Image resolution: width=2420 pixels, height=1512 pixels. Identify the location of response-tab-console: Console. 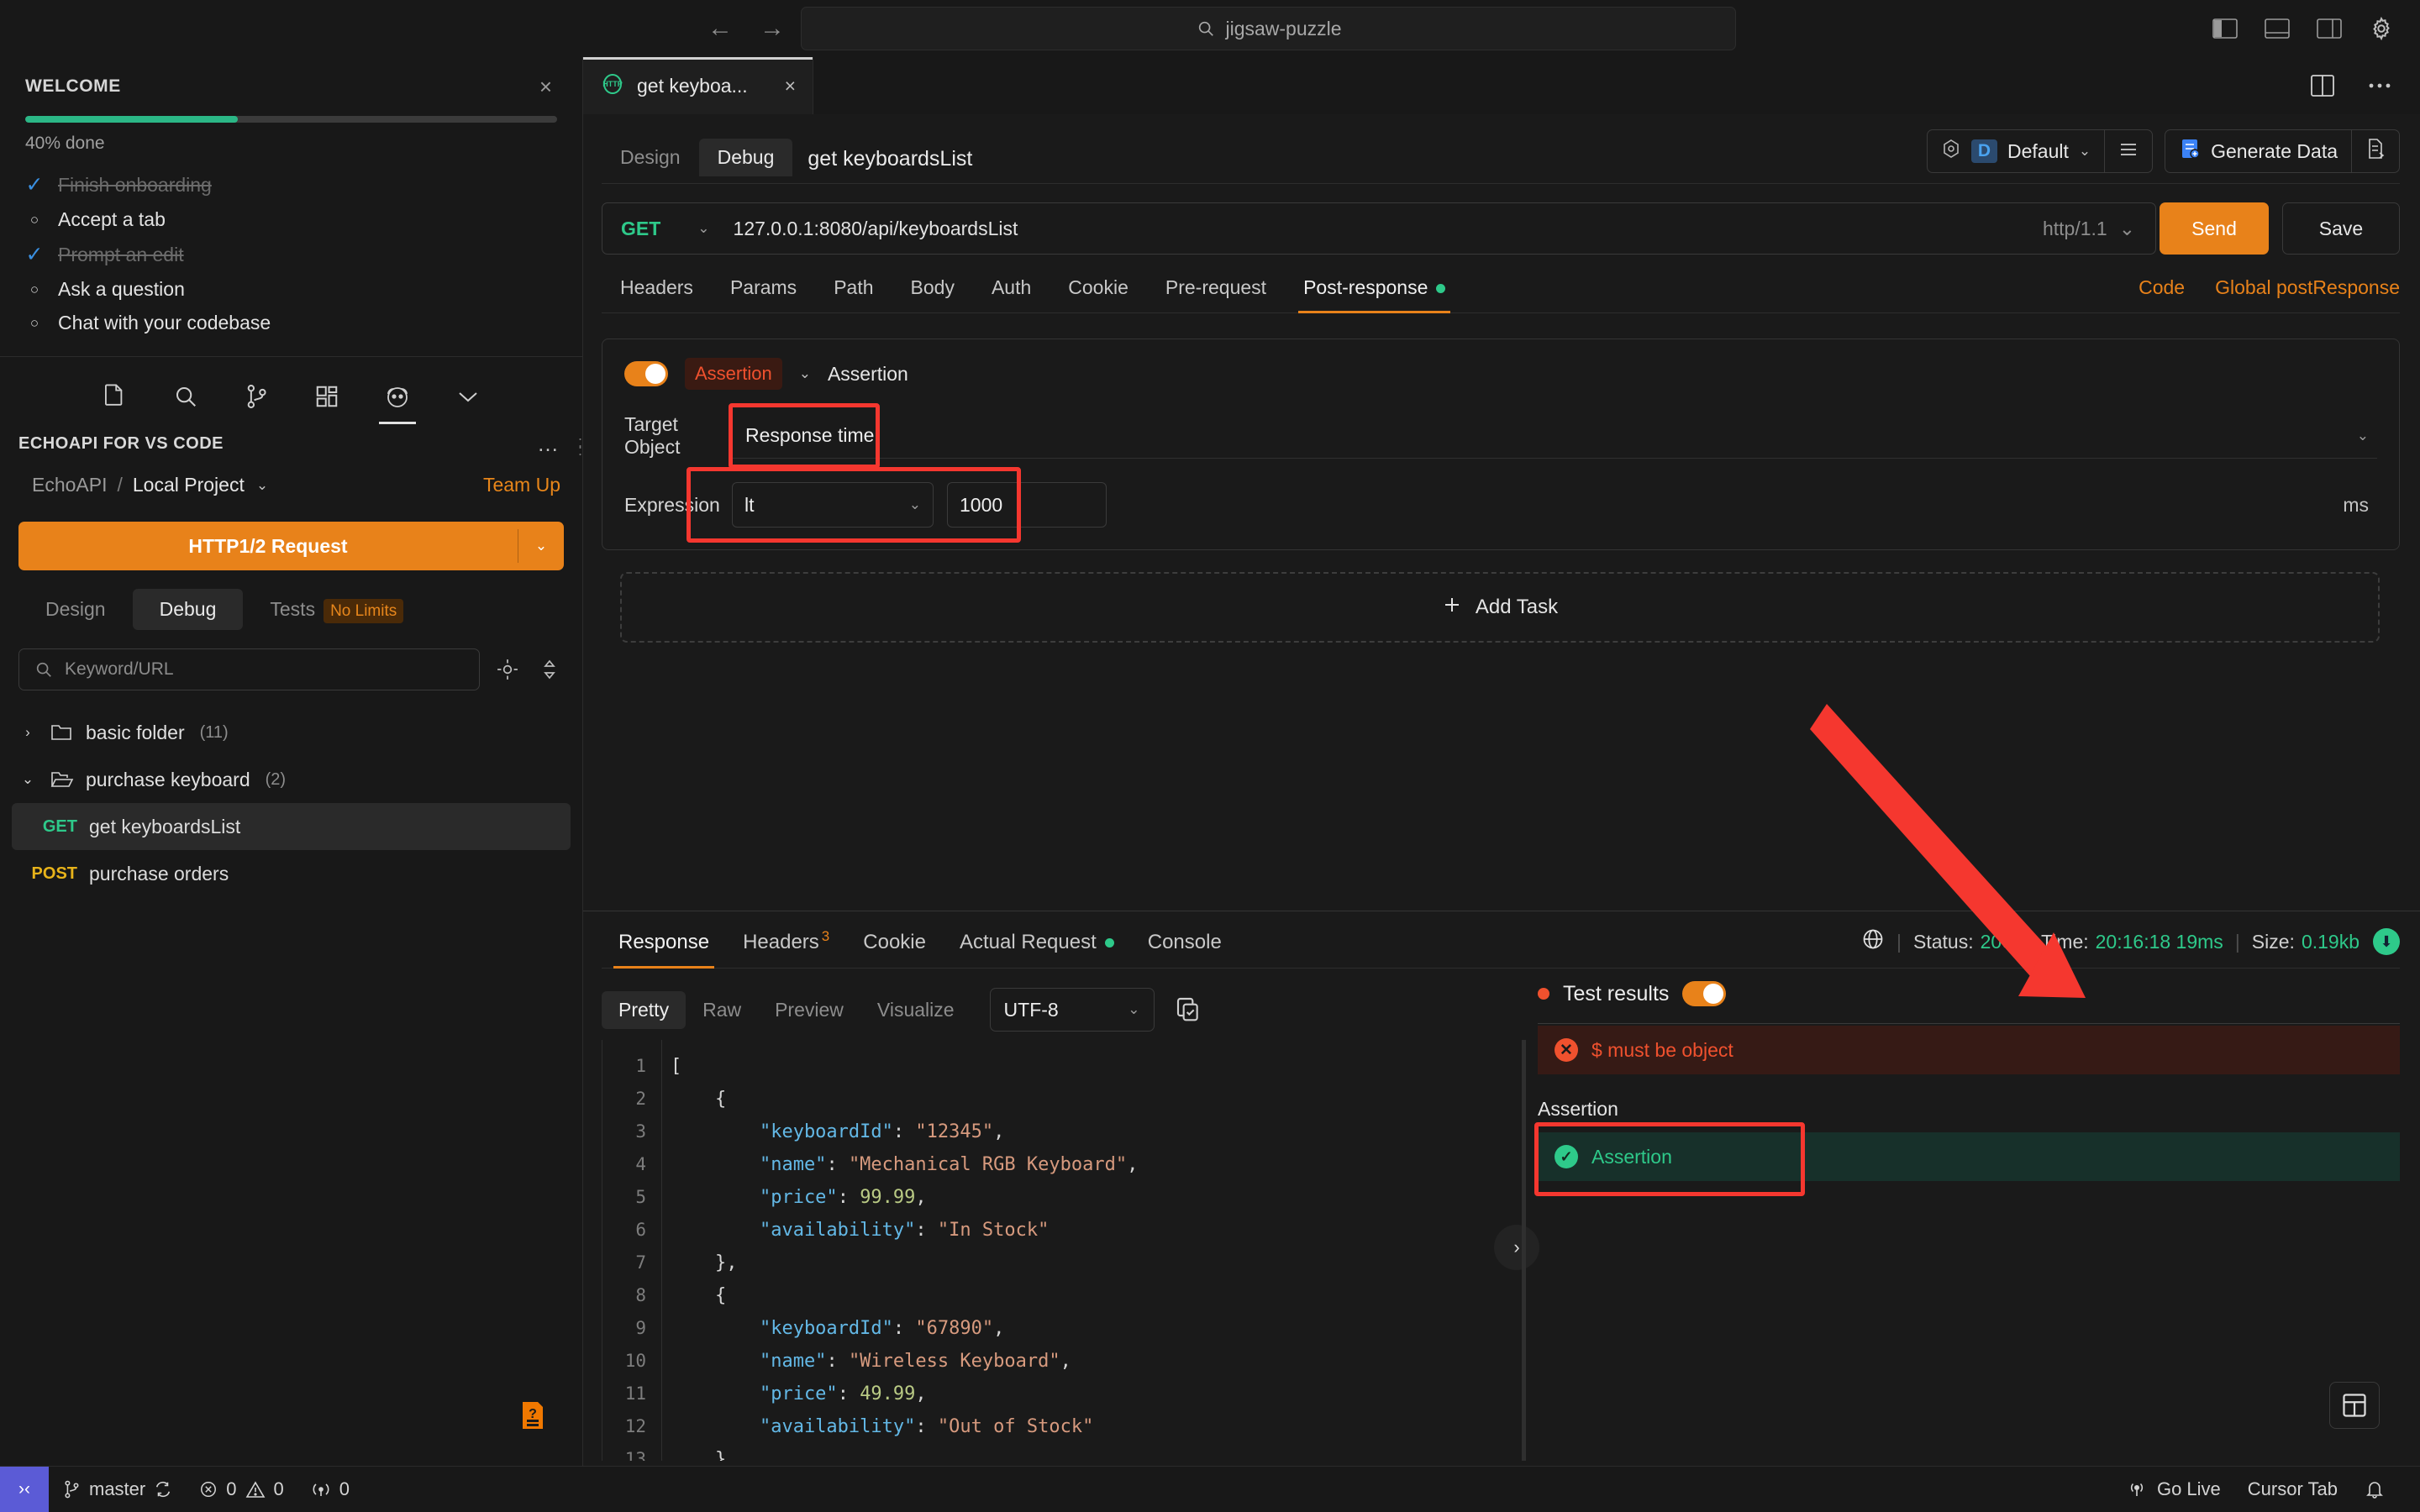
(1185, 949).